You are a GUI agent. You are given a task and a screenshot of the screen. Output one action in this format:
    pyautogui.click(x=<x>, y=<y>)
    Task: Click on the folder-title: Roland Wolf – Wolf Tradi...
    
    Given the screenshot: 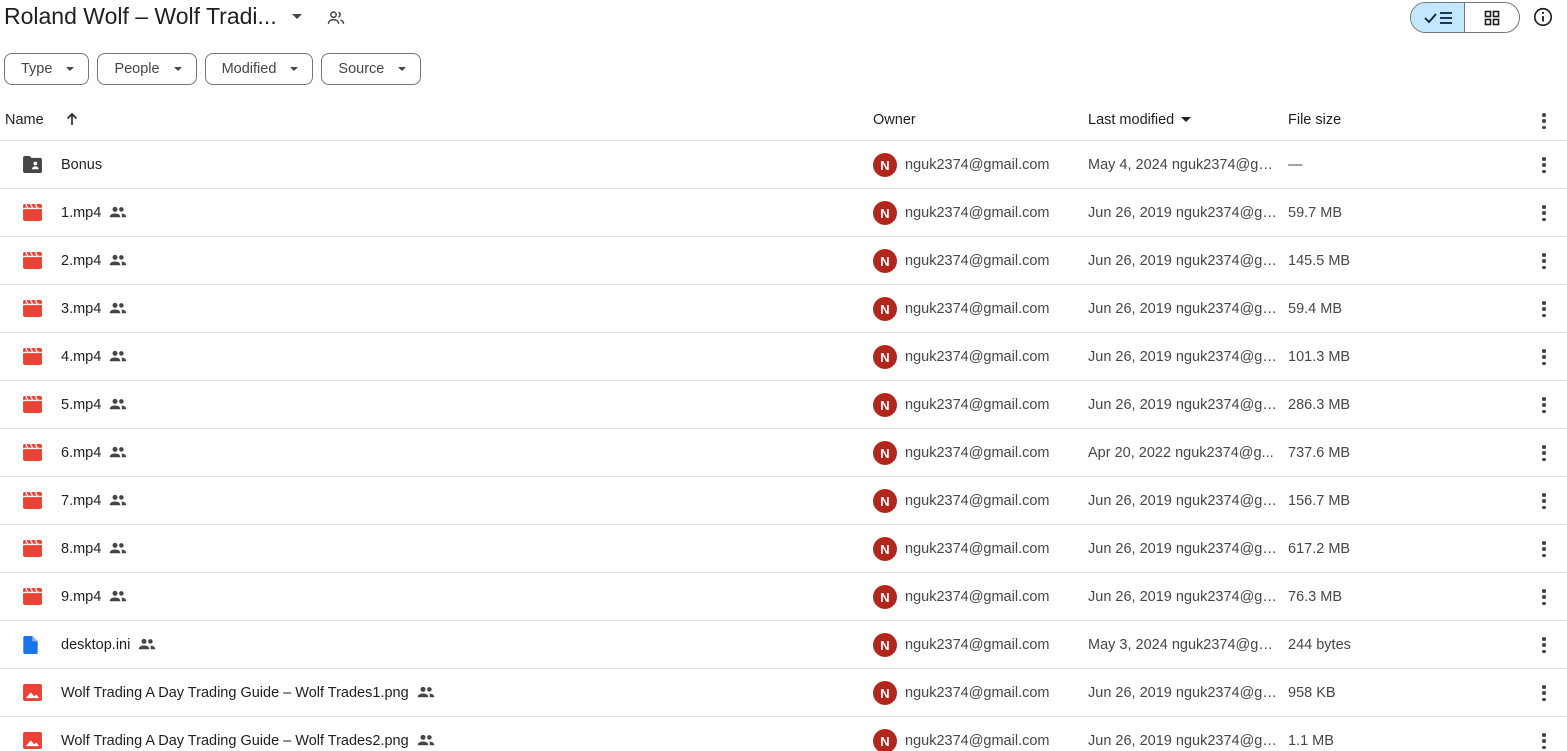 What is the action you would take?
    pyautogui.click(x=140, y=16)
    